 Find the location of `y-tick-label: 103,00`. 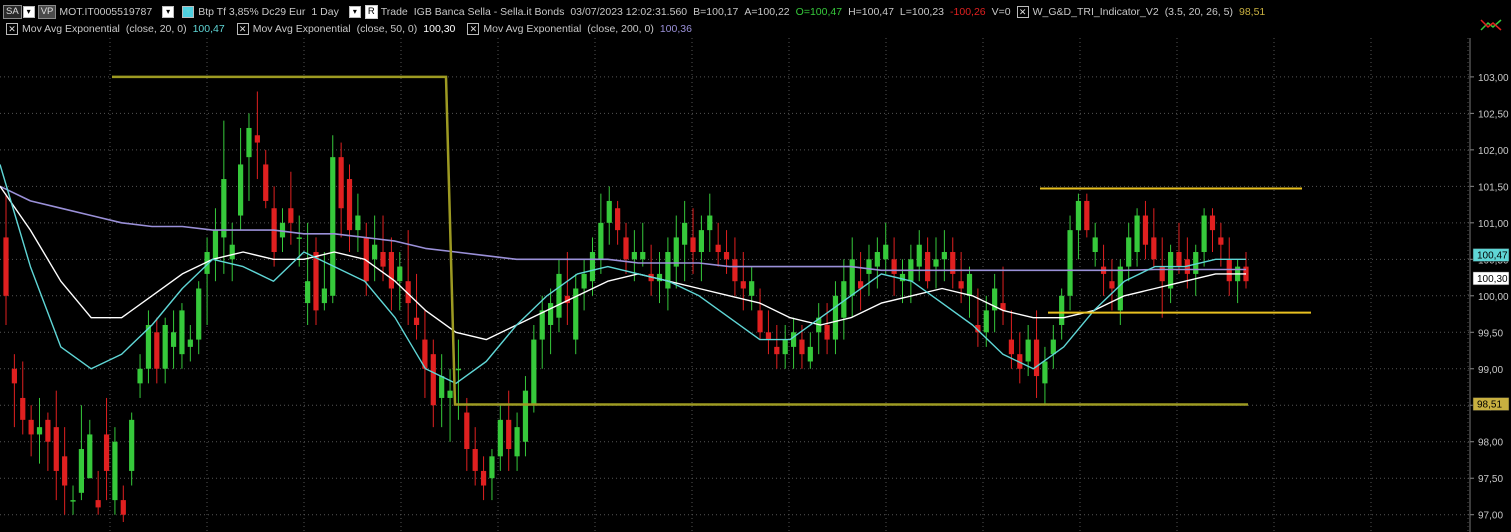

y-tick-label: 103,00 is located at coordinates (1493, 78).